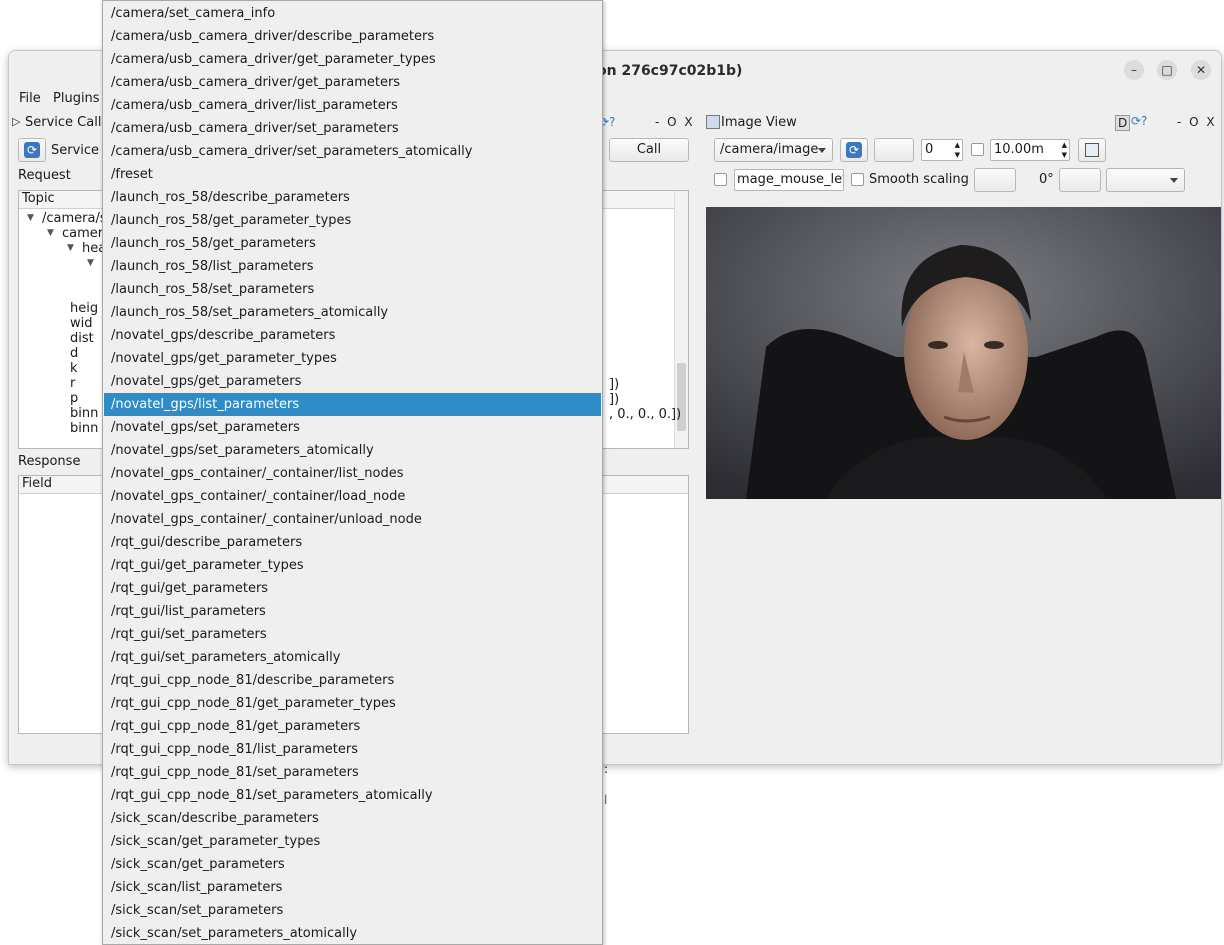  Describe the element at coordinates (352, 680) in the screenshot. I see `dropdown-option: /rqt_gui_cpp_node_81/describe_parameters` at that location.